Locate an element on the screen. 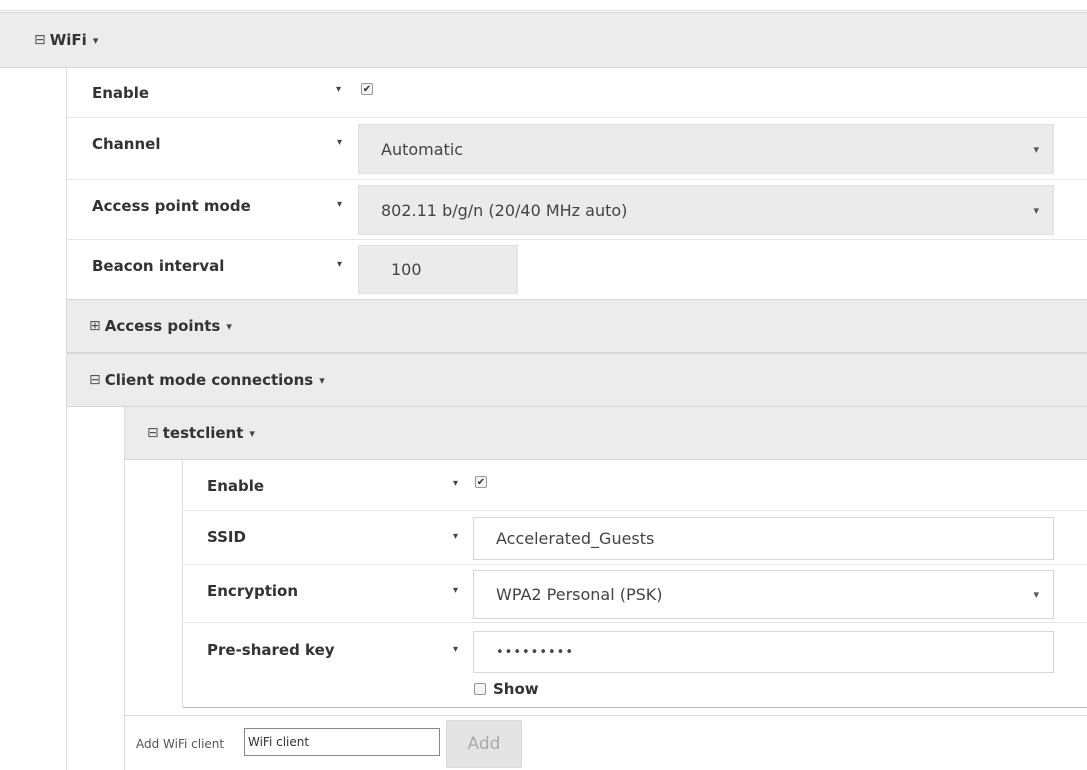 This screenshot has height=770, width=1087. add-client-input: WiFi client is located at coordinates (342, 742).